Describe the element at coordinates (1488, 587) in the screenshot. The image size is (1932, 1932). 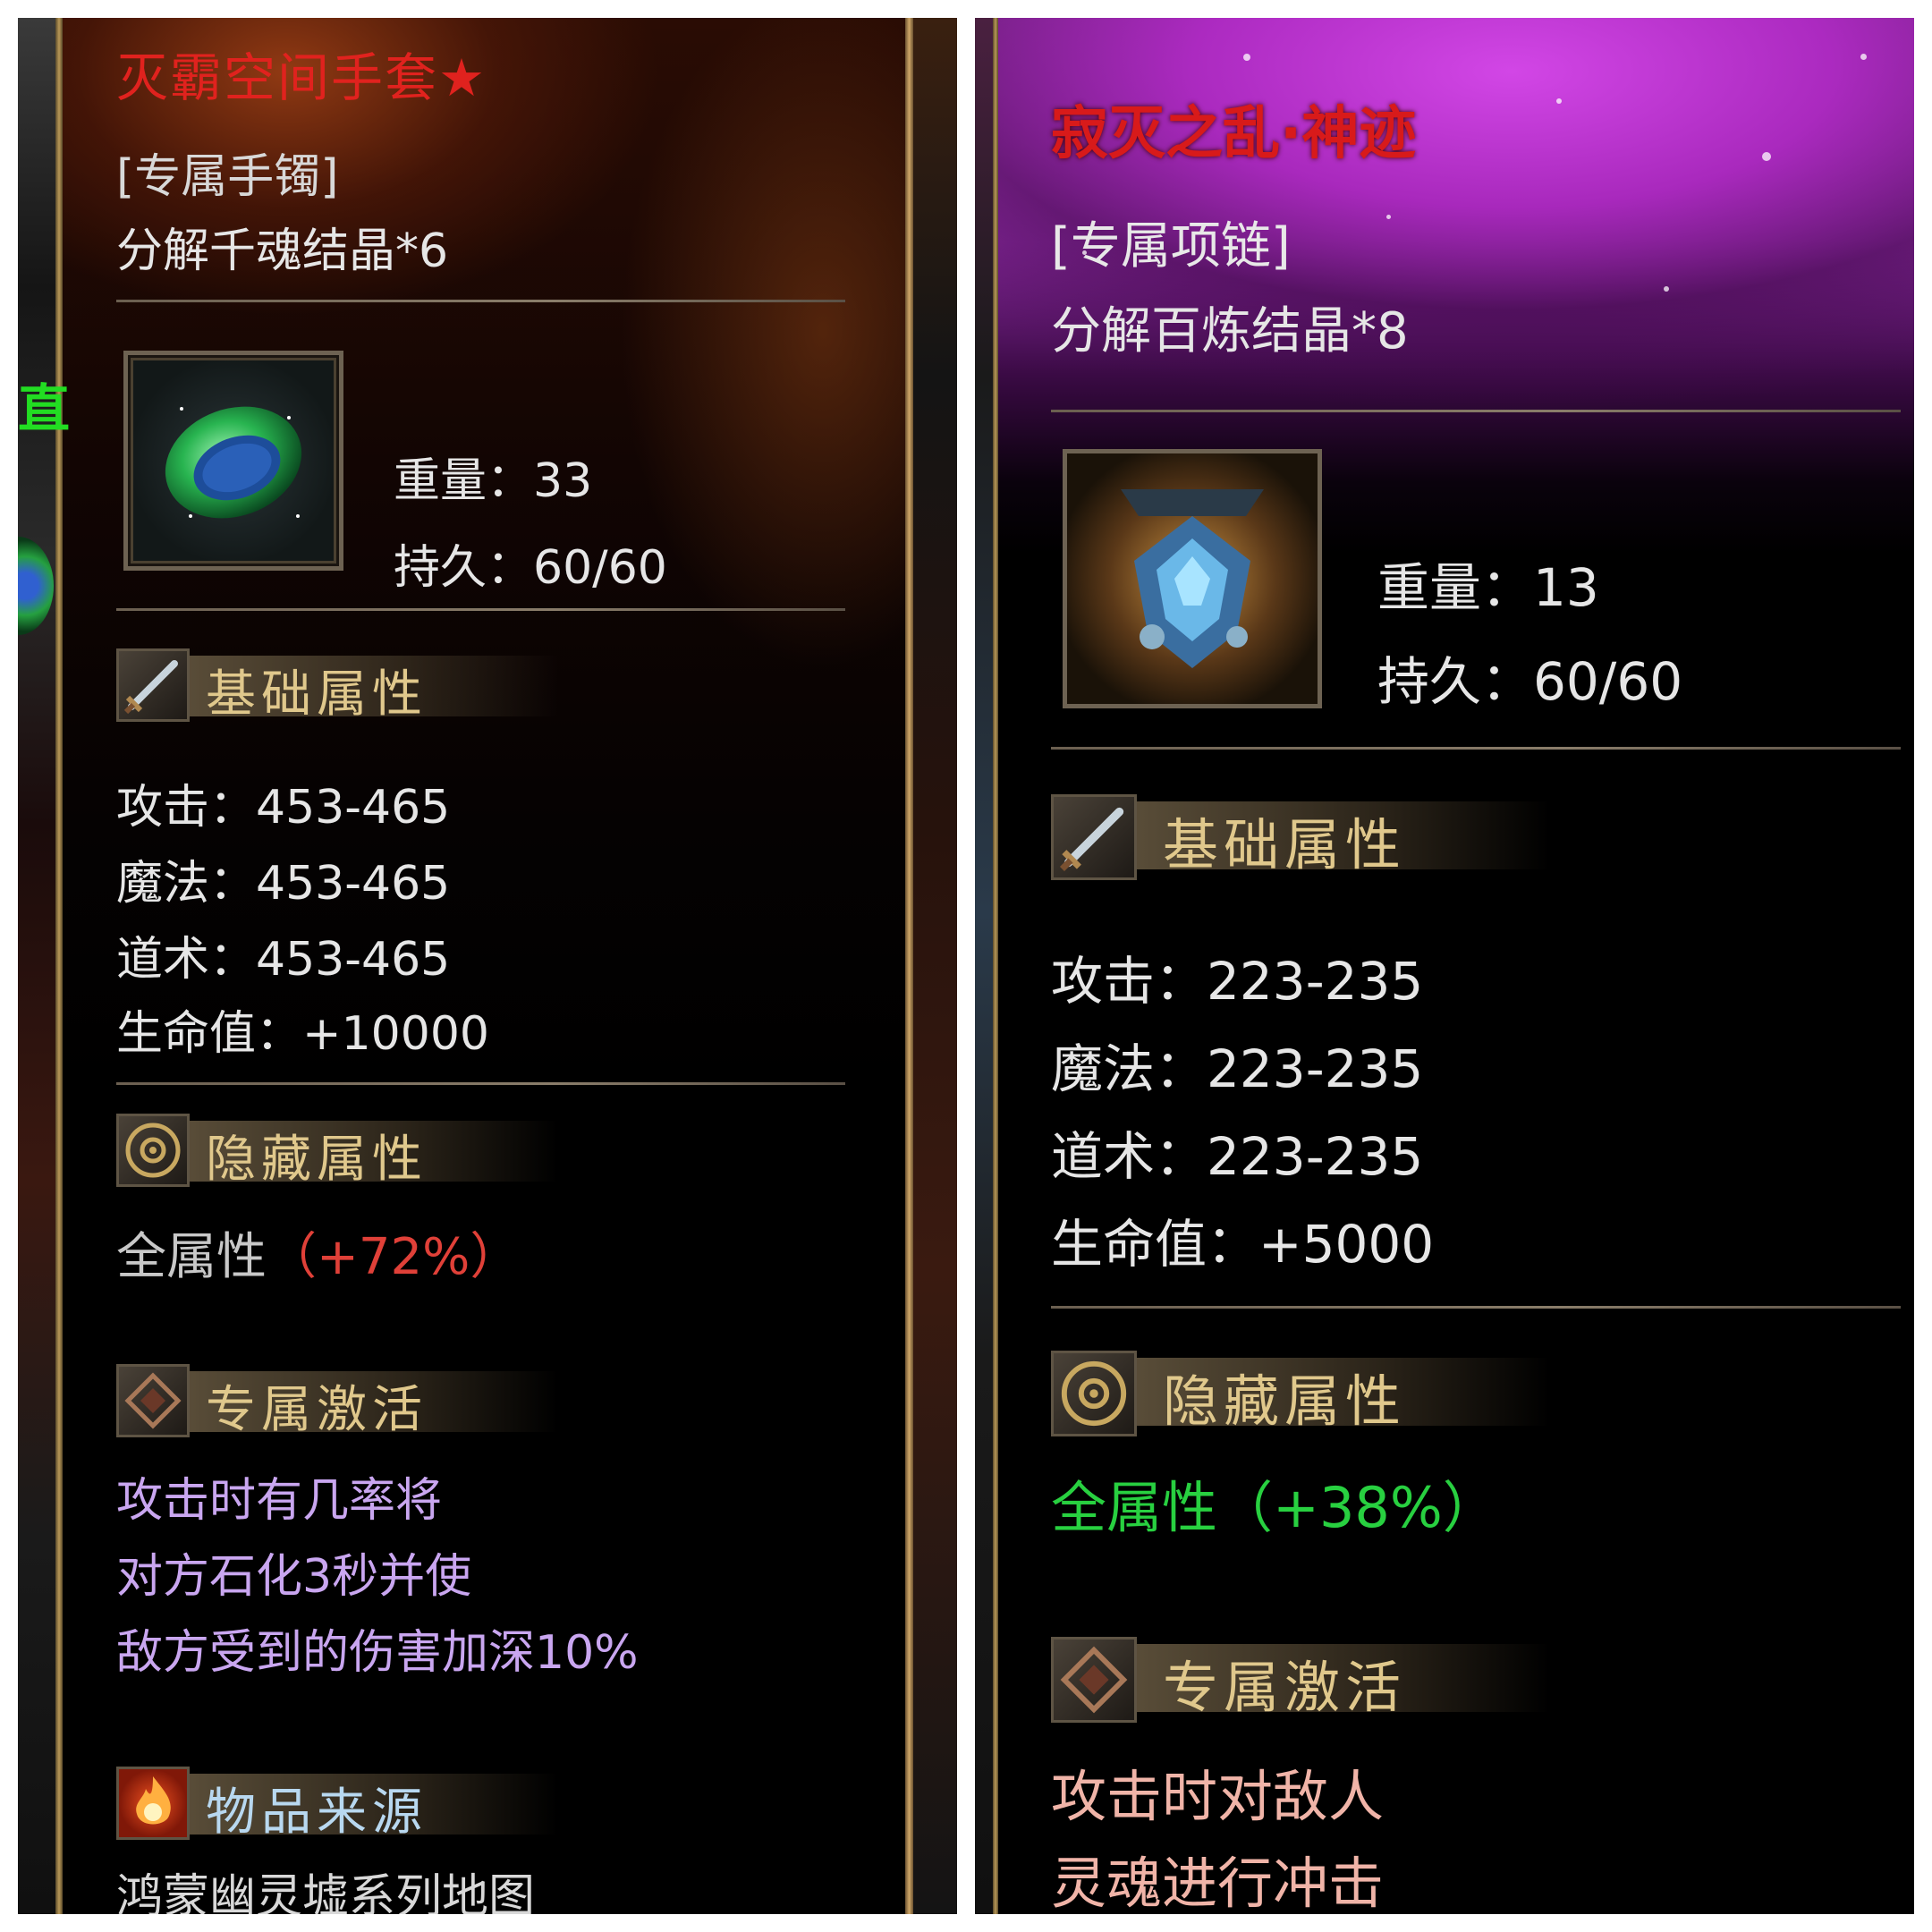
I see `weight-right: 重量：13` at that location.